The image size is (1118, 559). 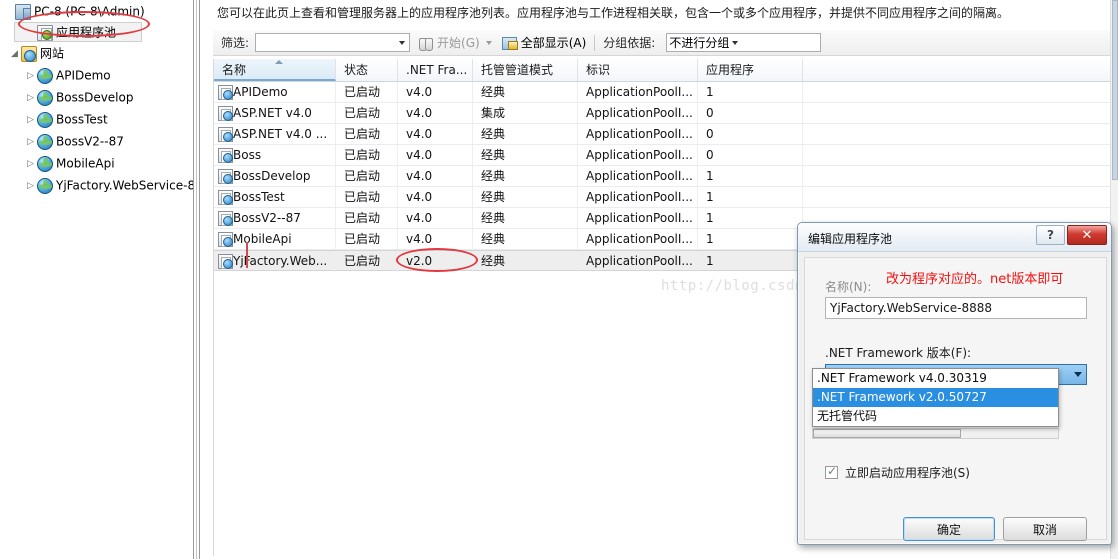 I want to click on sidebar-item-bossv2-87: ▷ BossV2--87, so click(x=96, y=141).